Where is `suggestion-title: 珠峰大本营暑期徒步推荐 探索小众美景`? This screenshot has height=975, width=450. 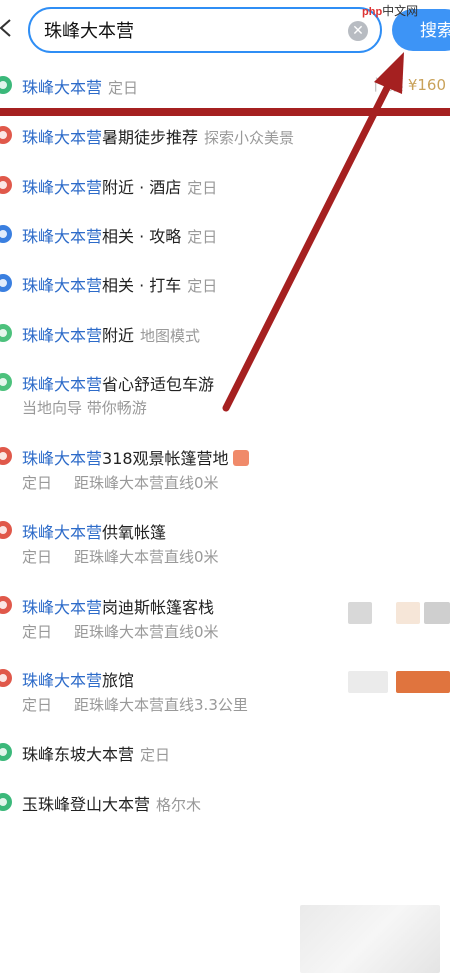 suggestion-title: 珠峰大本营暑期徒步推荐 探索小众美景 is located at coordinates (158, 136).